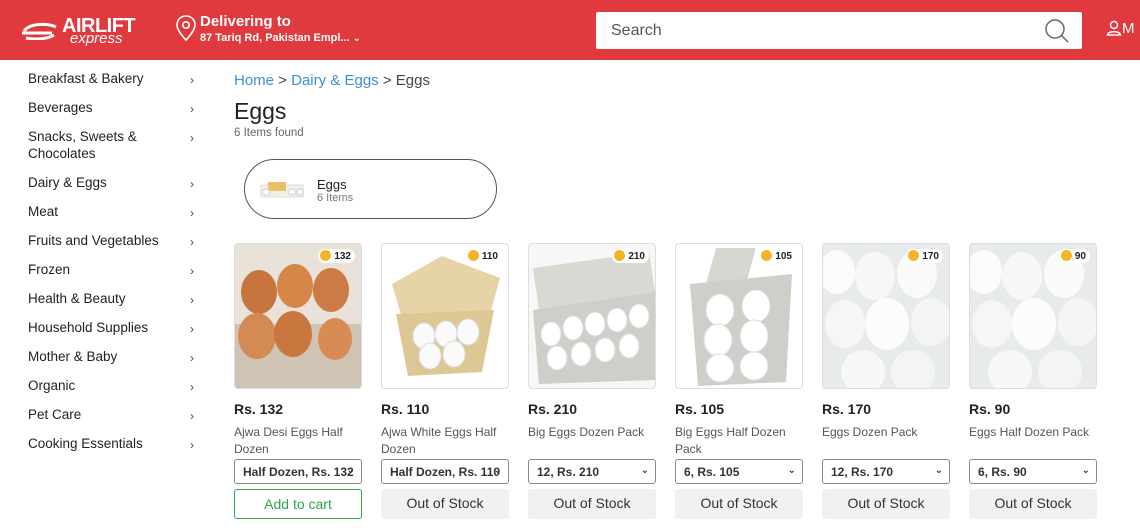  I want to click on delivering-title: Delivering to, so click(245, 21).